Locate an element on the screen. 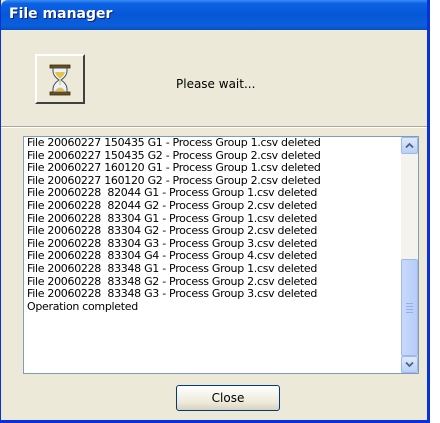  close-button: Close is located at coordinates (228, 398).